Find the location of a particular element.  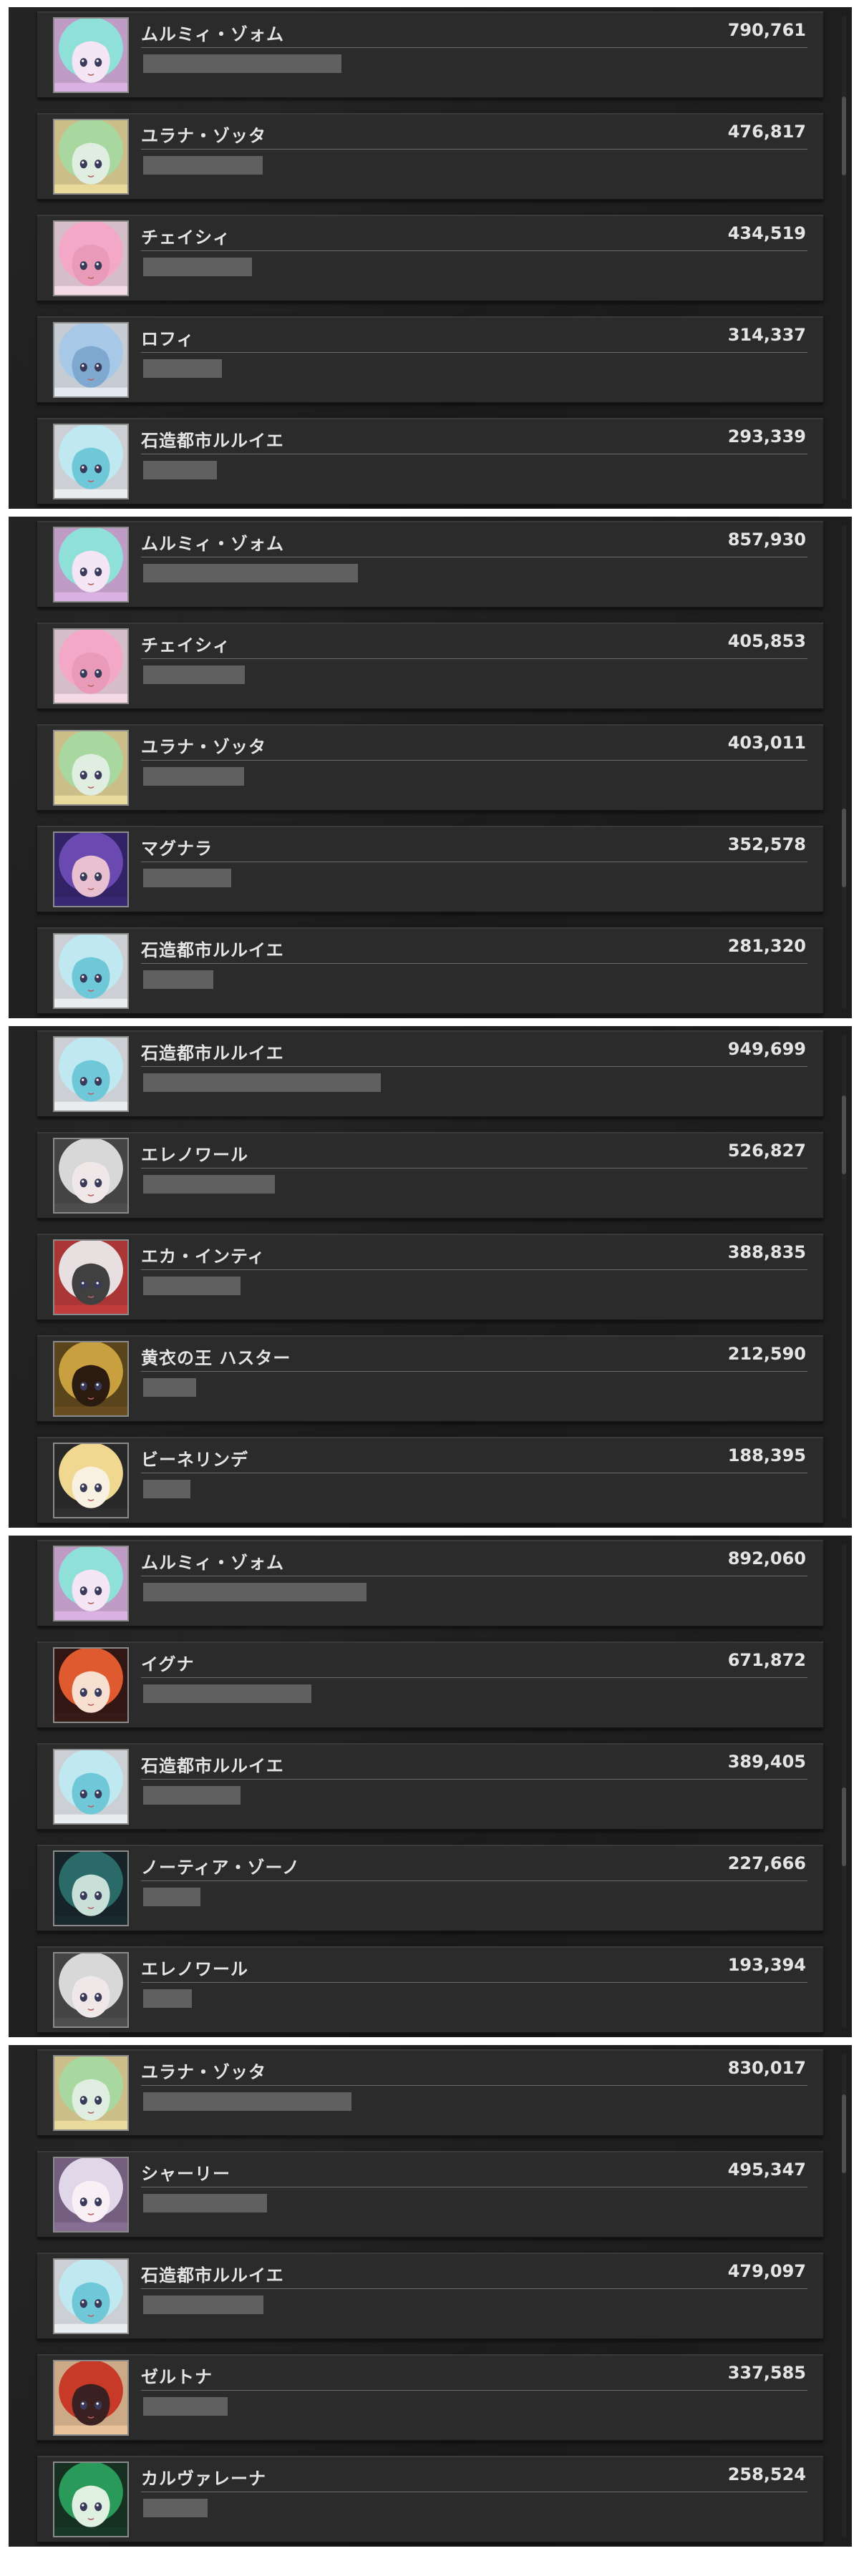

portrait-red-hair-icon is located at coordinates (91, 1685).